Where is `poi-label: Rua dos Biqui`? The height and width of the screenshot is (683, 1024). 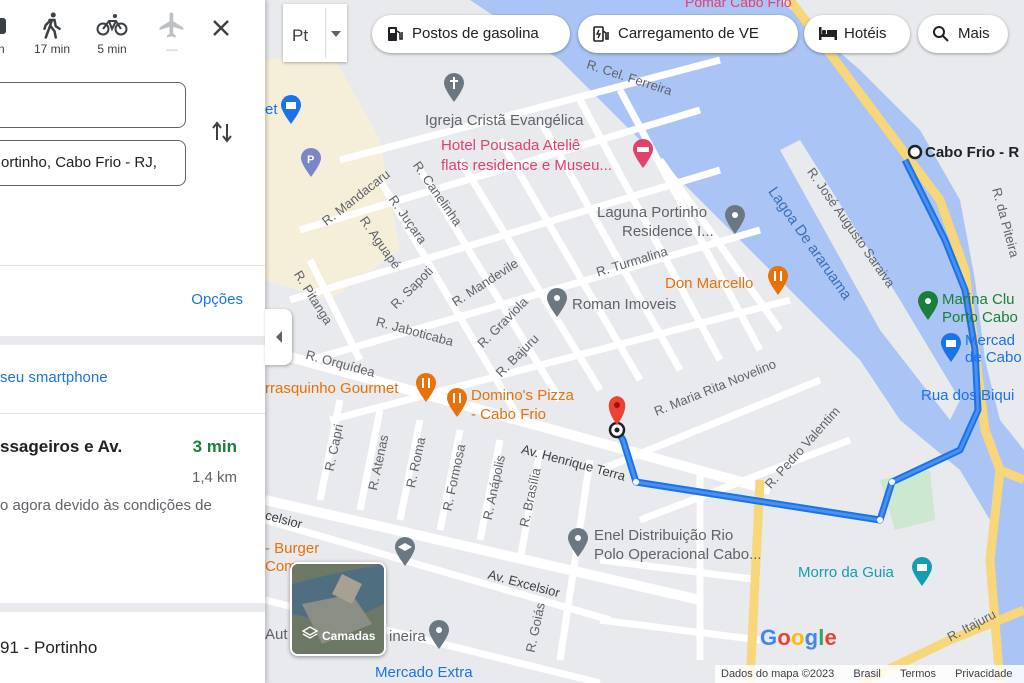 poi-label: Rua dos Biqui is located at coordinates (967, 395).